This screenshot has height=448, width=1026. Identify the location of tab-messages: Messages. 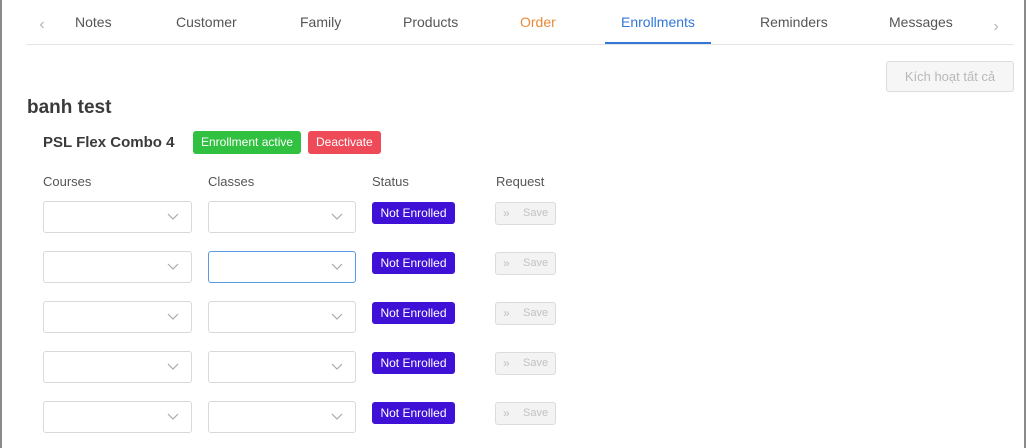
(921, 29).